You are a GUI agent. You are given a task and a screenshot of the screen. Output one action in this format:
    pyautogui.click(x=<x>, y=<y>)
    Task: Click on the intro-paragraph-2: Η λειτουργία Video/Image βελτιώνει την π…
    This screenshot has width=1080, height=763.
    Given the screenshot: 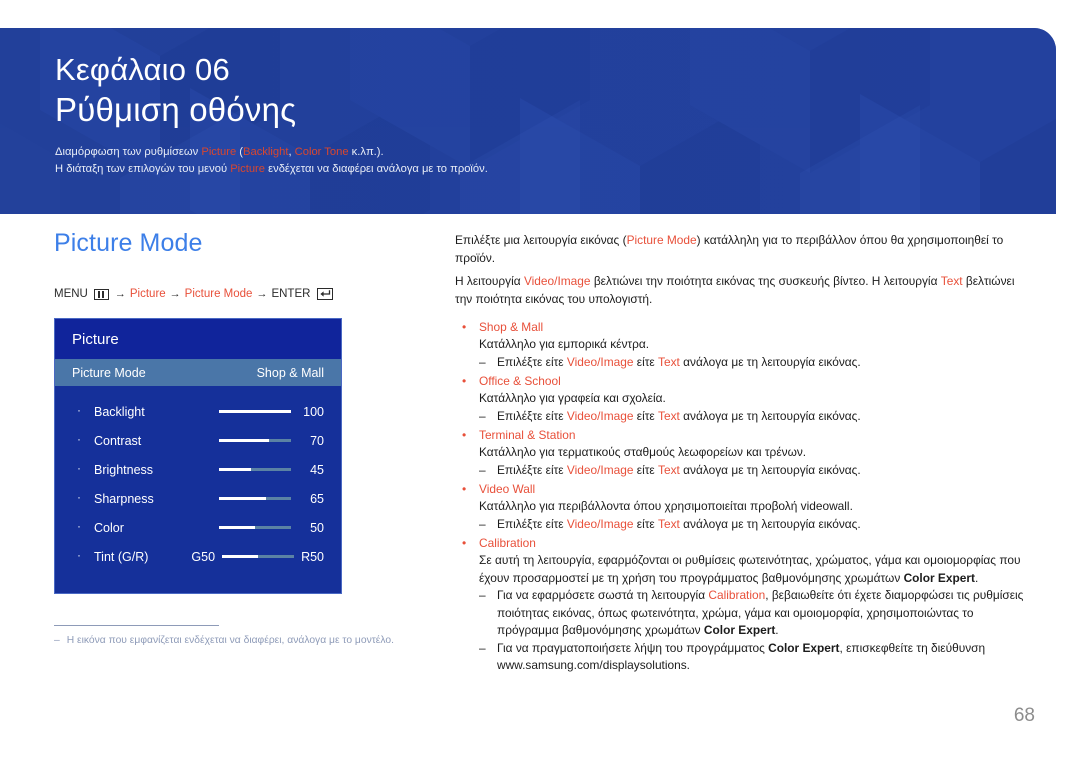 What is the action you would take?
    pyautogui.click(x=740, y=290)
    